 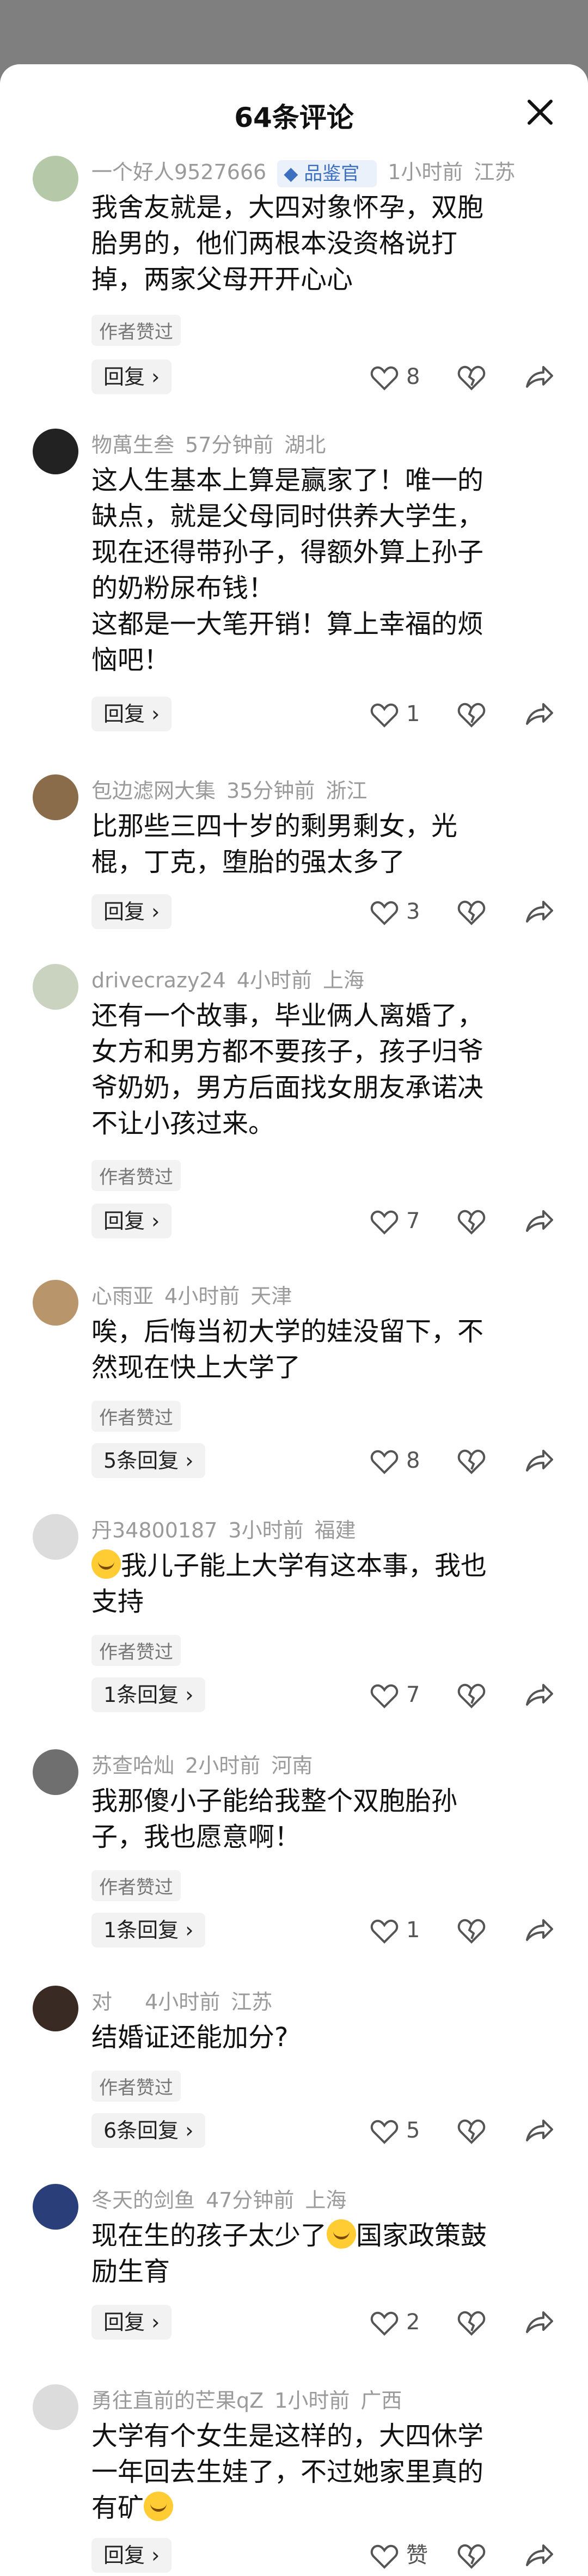 What do you see at coordinates (413, 2130) in the screenshot?
I see `like-count: 5` at bounding box center [413, 2130].